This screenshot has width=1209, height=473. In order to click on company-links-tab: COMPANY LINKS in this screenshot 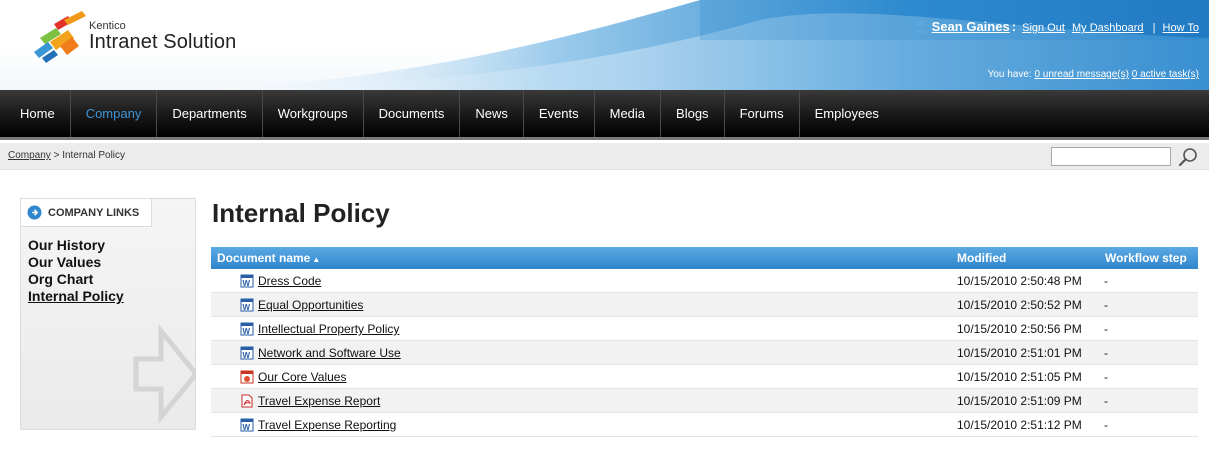, I will do `click(86, 213)`.